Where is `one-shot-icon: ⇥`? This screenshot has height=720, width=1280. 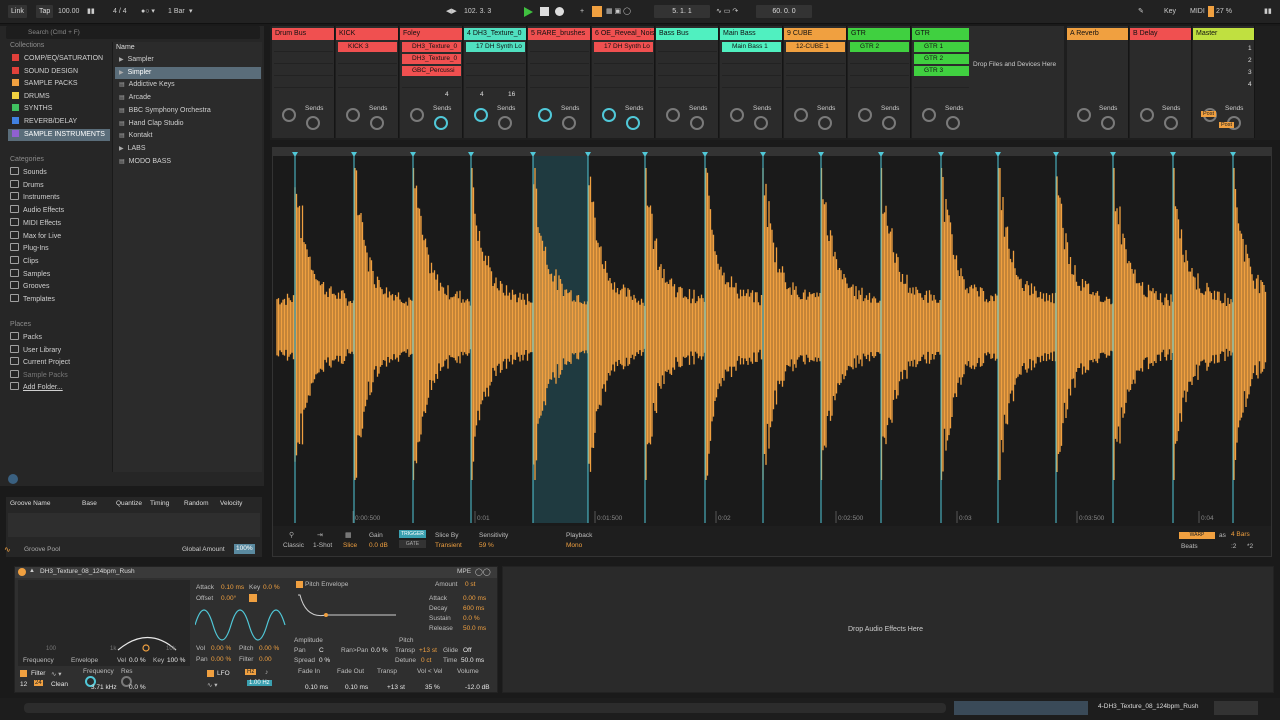 one-shot-icon: ⇥ is located at coordinates (320, 535).